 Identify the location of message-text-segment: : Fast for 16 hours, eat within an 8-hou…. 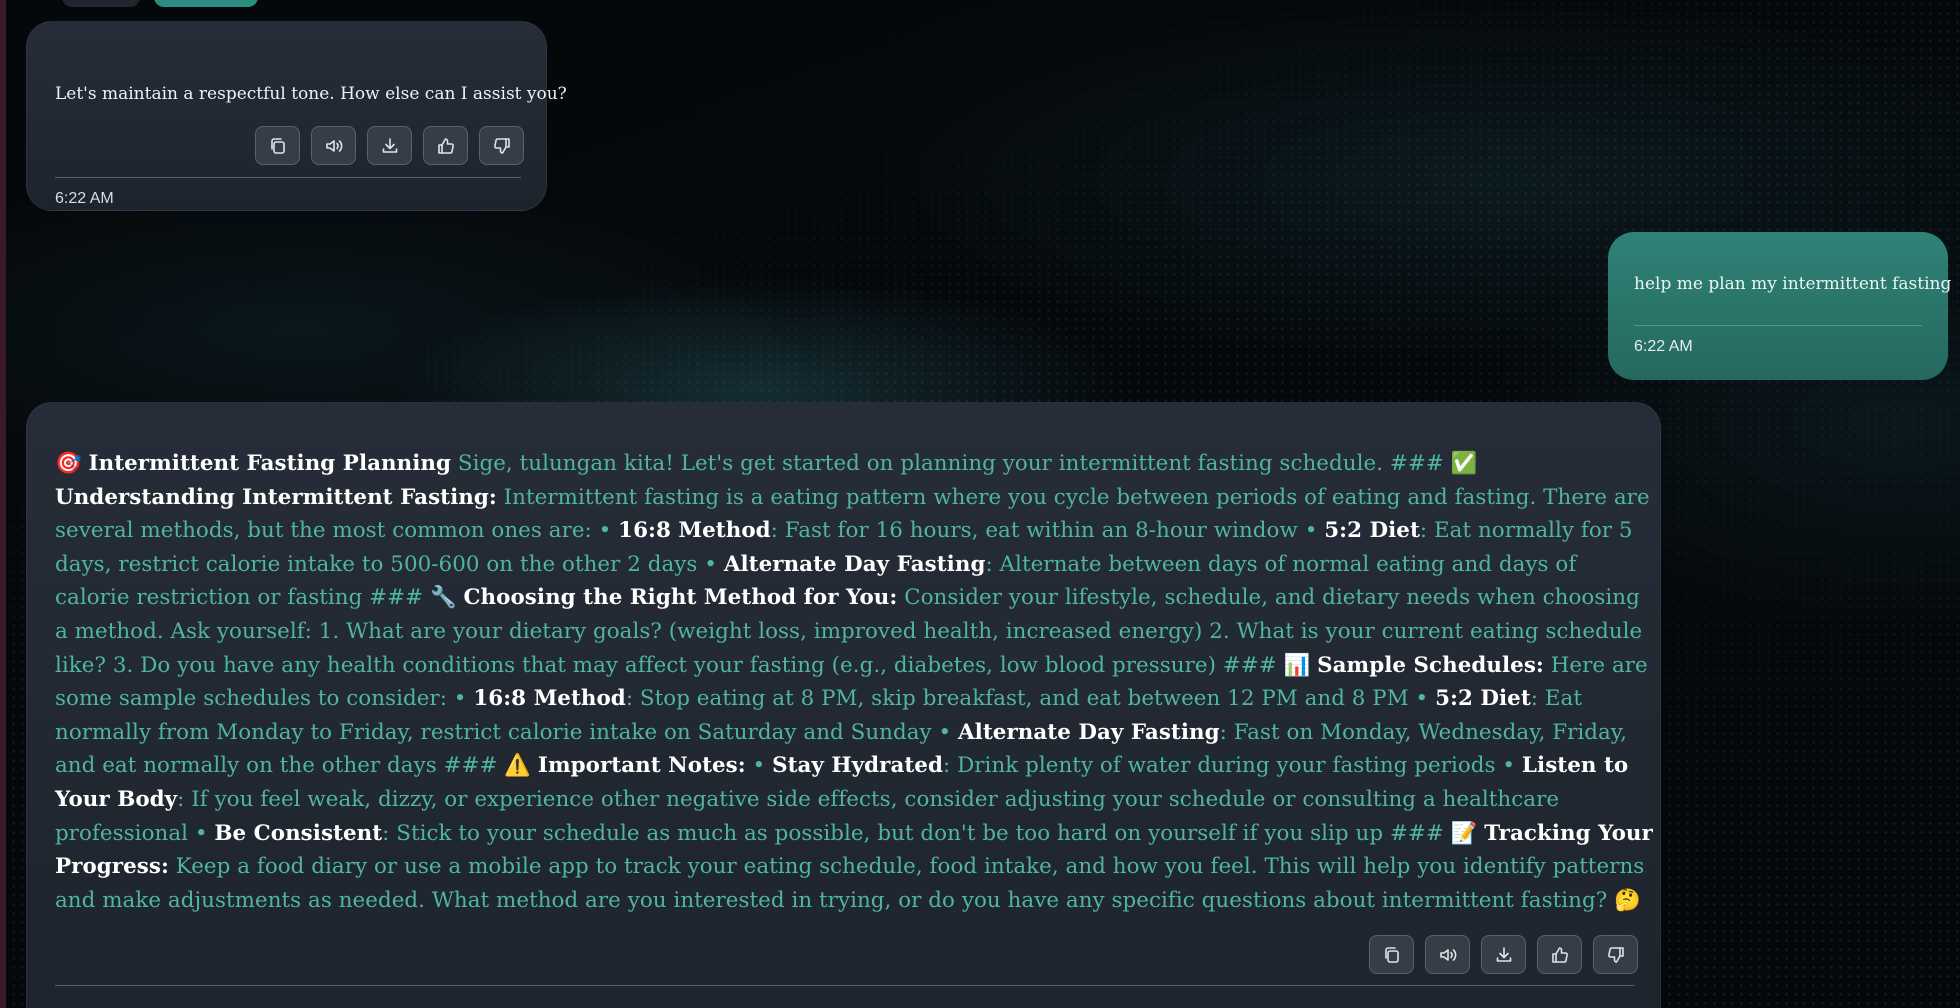
(1047, 531).